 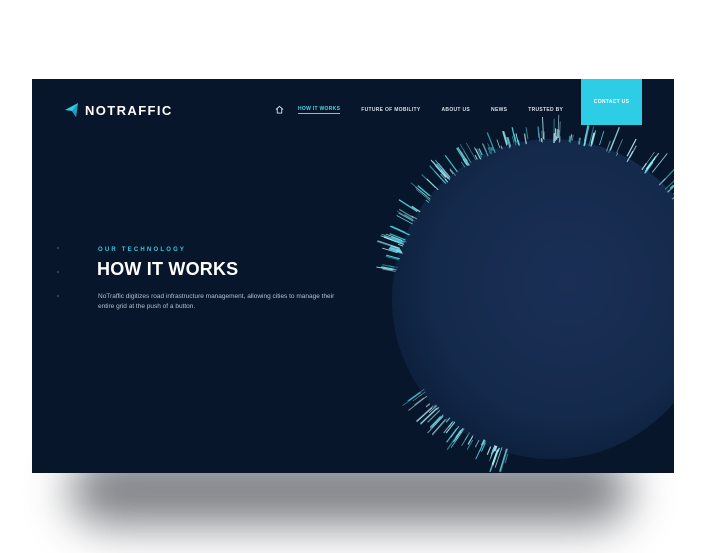 What do you see at coordinates (611, 102) in the screenshot?
I see `contact-us-button: CONTACT US` at bounding box center [611, 102].